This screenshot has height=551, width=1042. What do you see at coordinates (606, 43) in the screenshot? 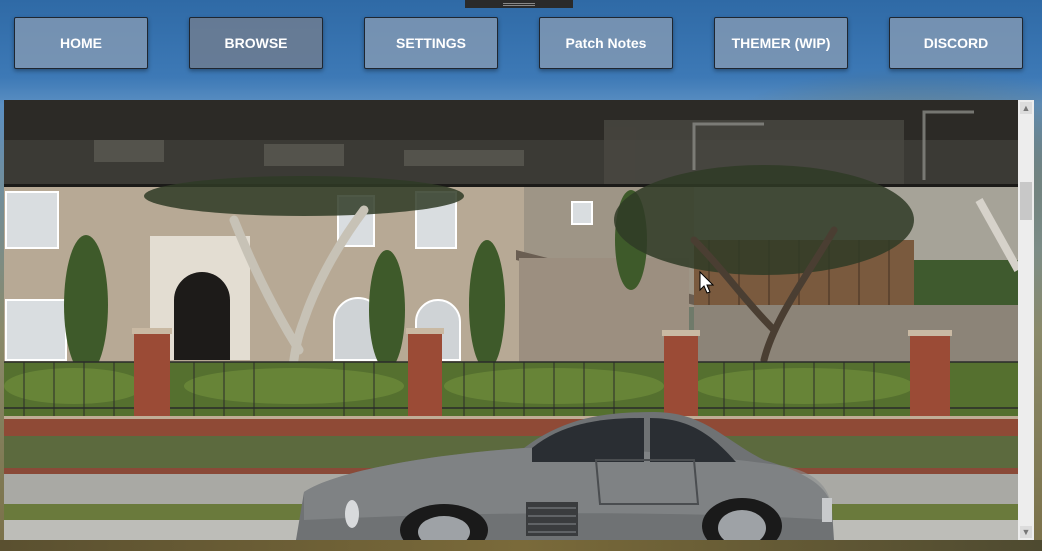
I see `nav-patch-notes-button: Patch Notes` at bounding box center [606, 43].